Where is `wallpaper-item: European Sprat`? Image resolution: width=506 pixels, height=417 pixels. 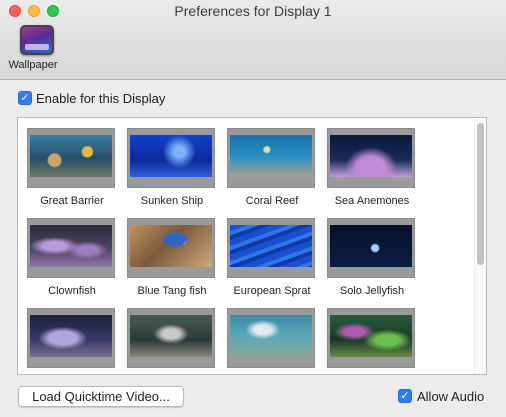 wallpaper-item: European Sprat is located at coordinates (272, 260).